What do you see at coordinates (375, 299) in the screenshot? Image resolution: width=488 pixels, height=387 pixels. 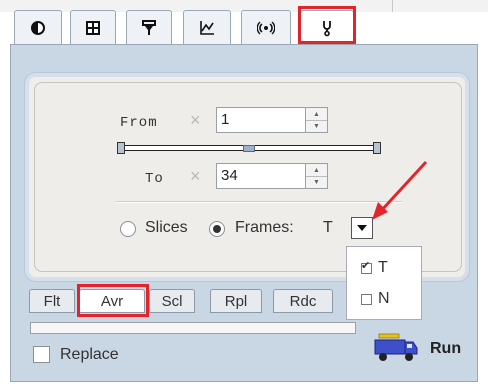 I see `menu-item-n: N` at bounding box center [375, 299].